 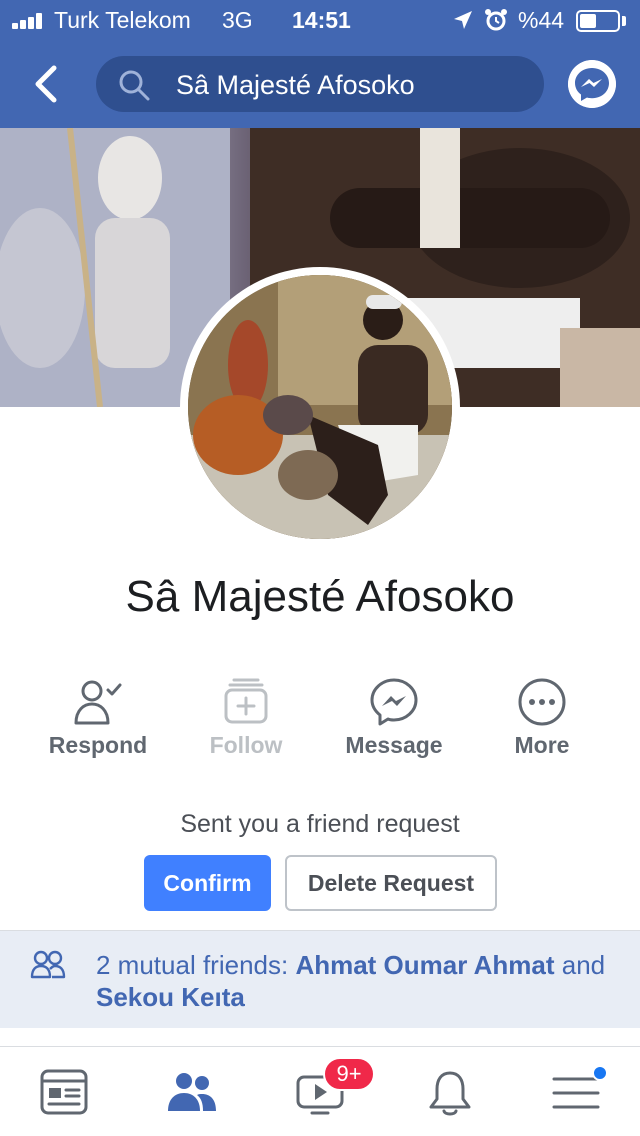 I want to click on battery-tip, so click(x=624, y=21).